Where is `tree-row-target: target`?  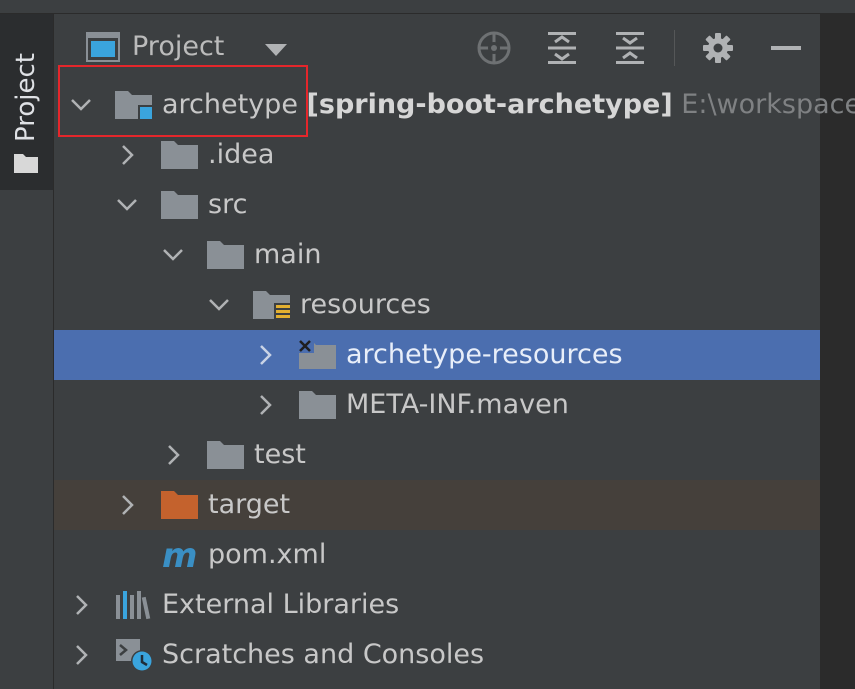 tree-row-target: target is located at coordinates (437, 505).